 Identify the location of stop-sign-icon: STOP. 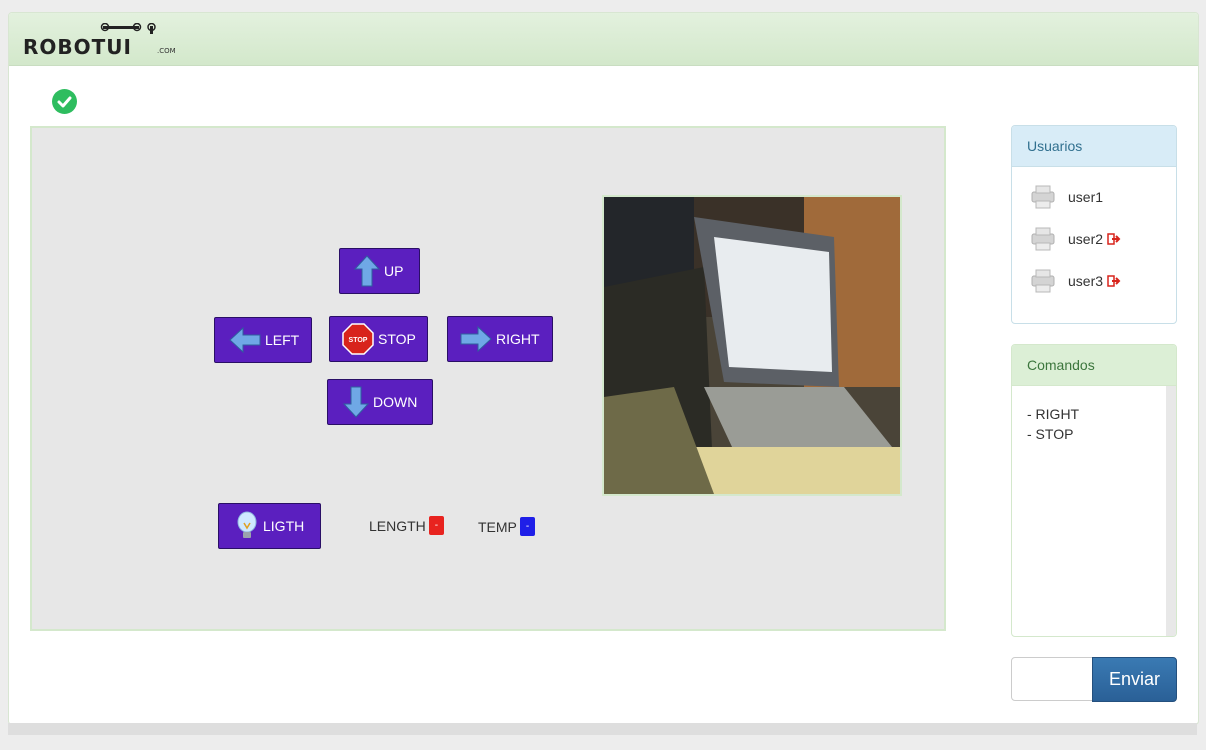
(358, 339).